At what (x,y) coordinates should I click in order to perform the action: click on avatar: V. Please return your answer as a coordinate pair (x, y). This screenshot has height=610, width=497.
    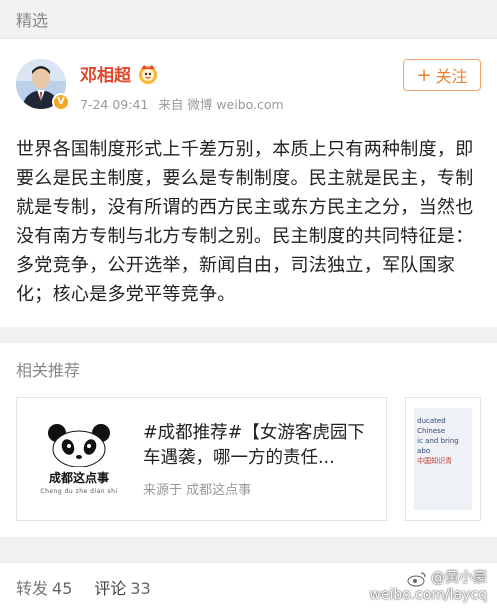
    Looking at the image, I should click on (43, 85).